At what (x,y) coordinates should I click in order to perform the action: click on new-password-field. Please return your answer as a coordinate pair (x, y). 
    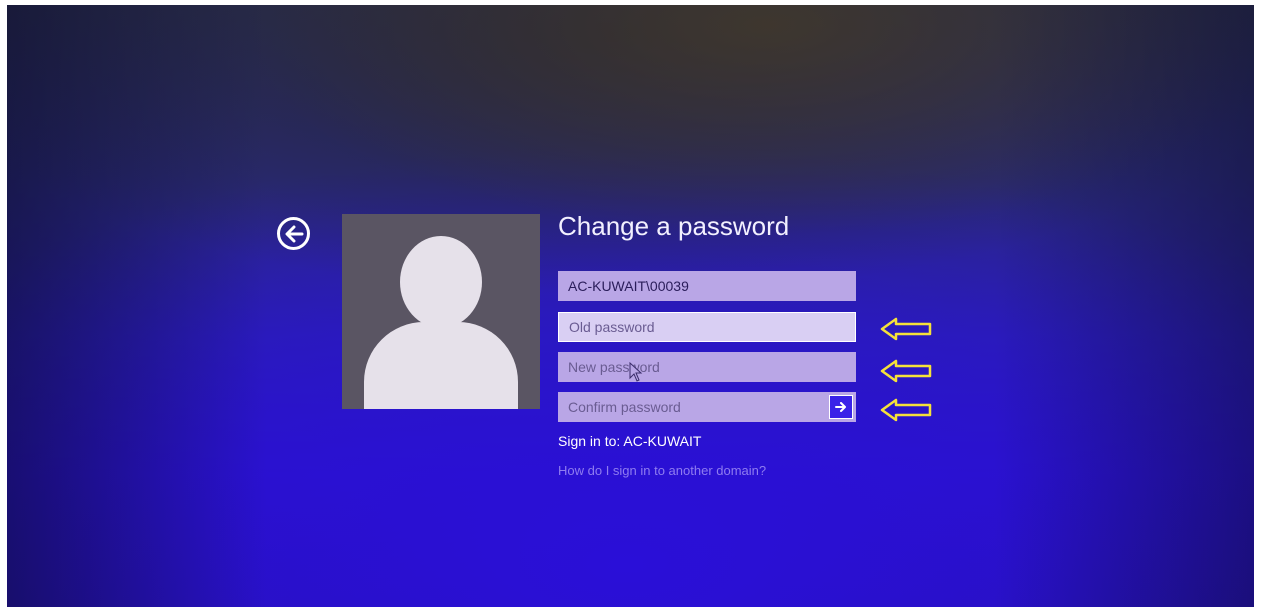
    Looking at the image, I should click on (707, 367).